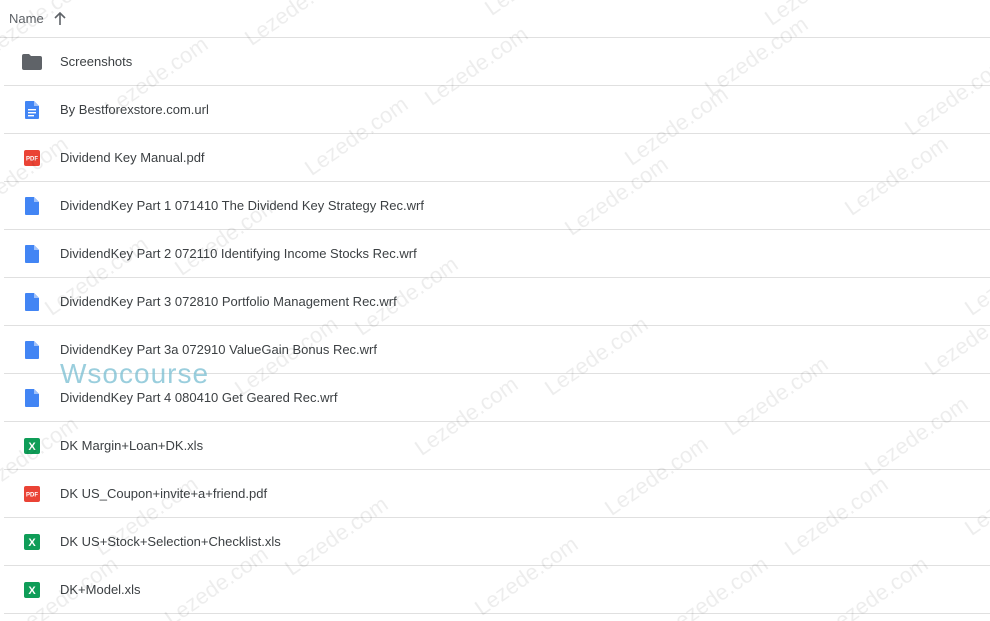  What do you see at coordinates (497, 494) in the screenshot?
I see `file-row: PDF DK US_Coupon+invite+a+friend.pdf` at bounding box center [497, 494].